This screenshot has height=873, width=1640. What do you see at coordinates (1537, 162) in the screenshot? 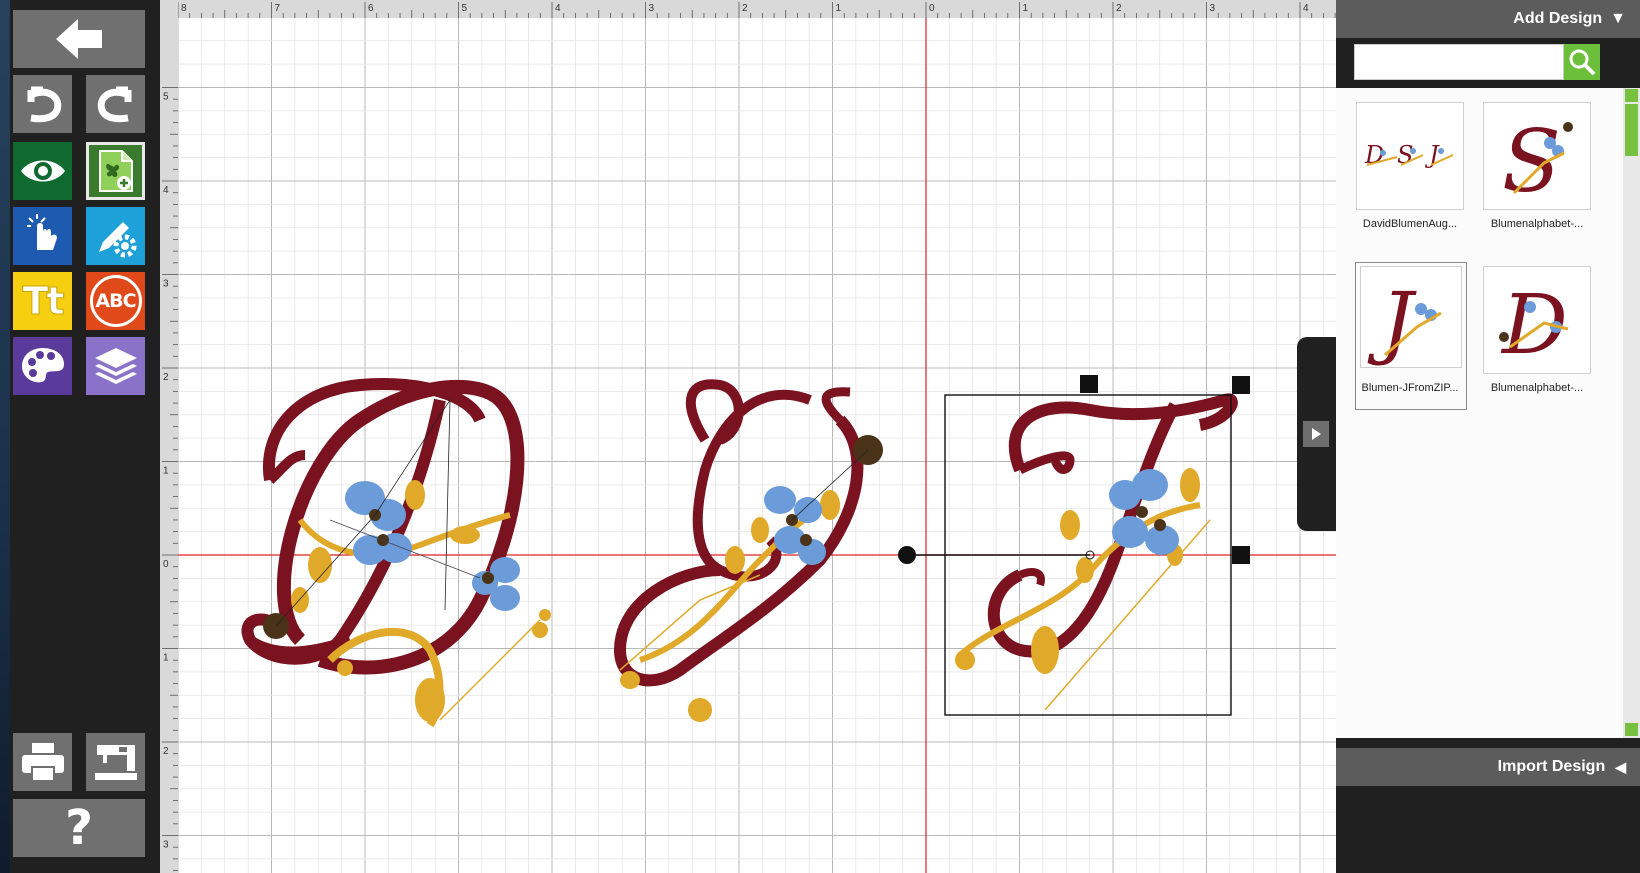
I see `design-preview-s: S` at bounding box center [1537, 162].